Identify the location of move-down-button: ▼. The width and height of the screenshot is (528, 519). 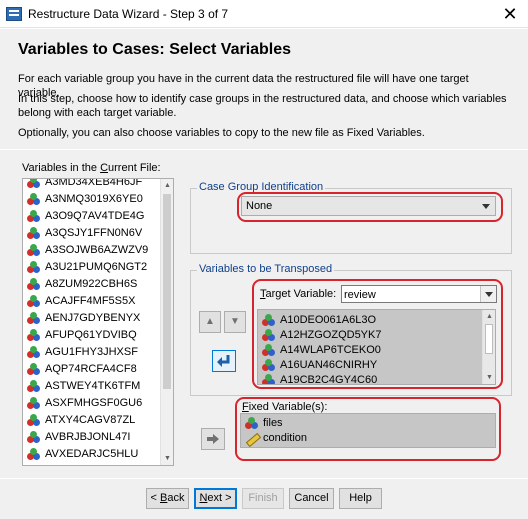
(235, 322).